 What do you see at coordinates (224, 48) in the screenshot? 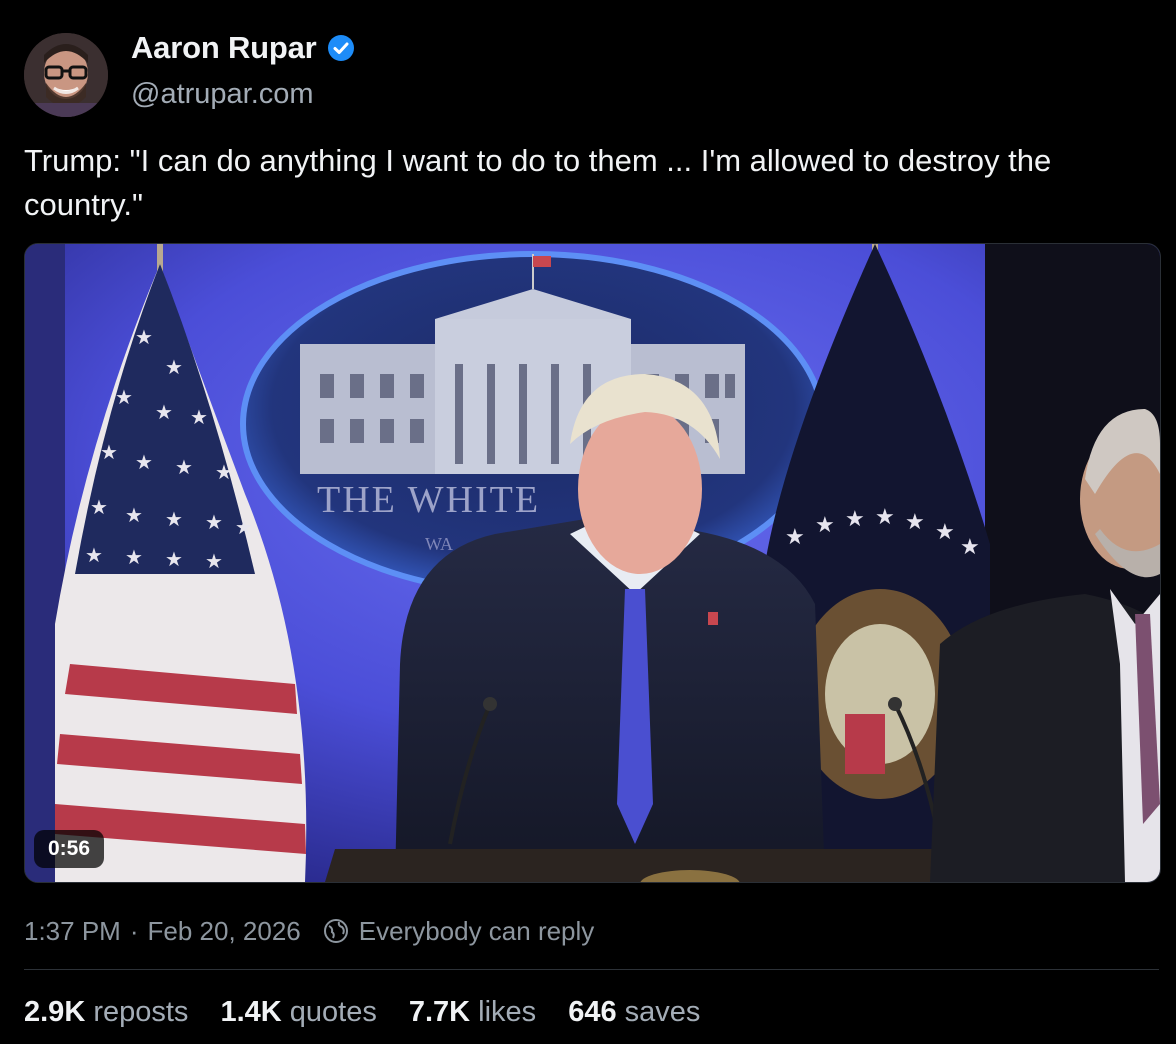
I see `author-name: Aaron Rupar` at bounding box center [224, 48].